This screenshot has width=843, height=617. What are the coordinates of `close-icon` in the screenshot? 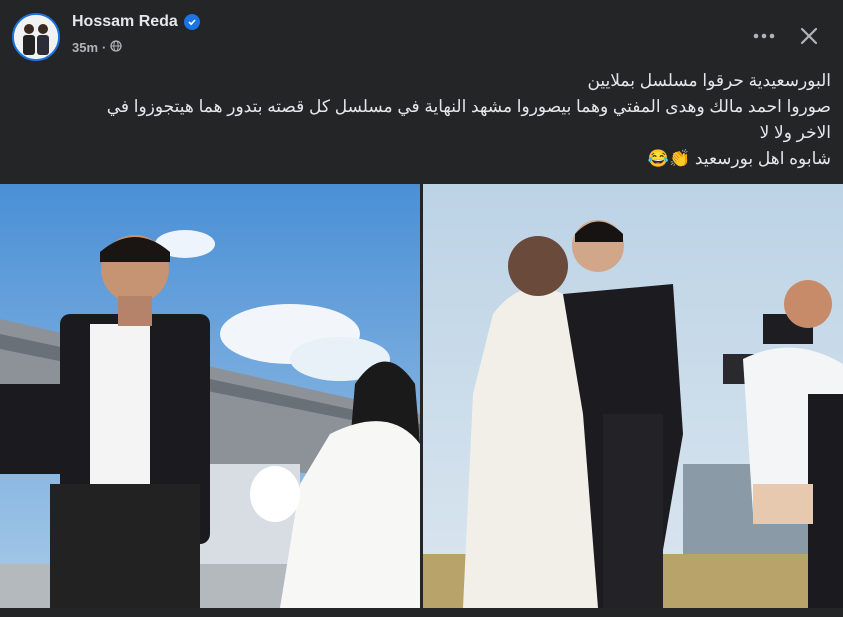 It's located at (809, 36).